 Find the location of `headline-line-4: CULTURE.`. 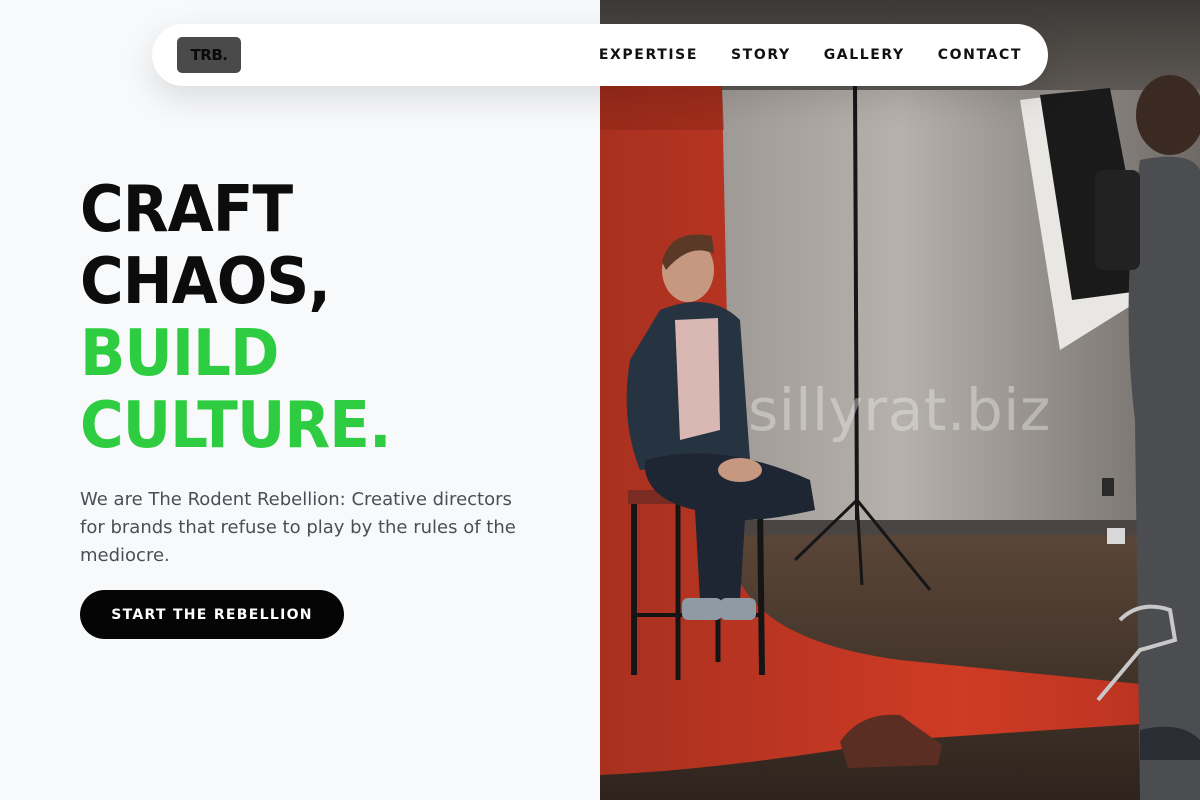

headline-line-4: CULTURE. is located at coordinates (236, 426).